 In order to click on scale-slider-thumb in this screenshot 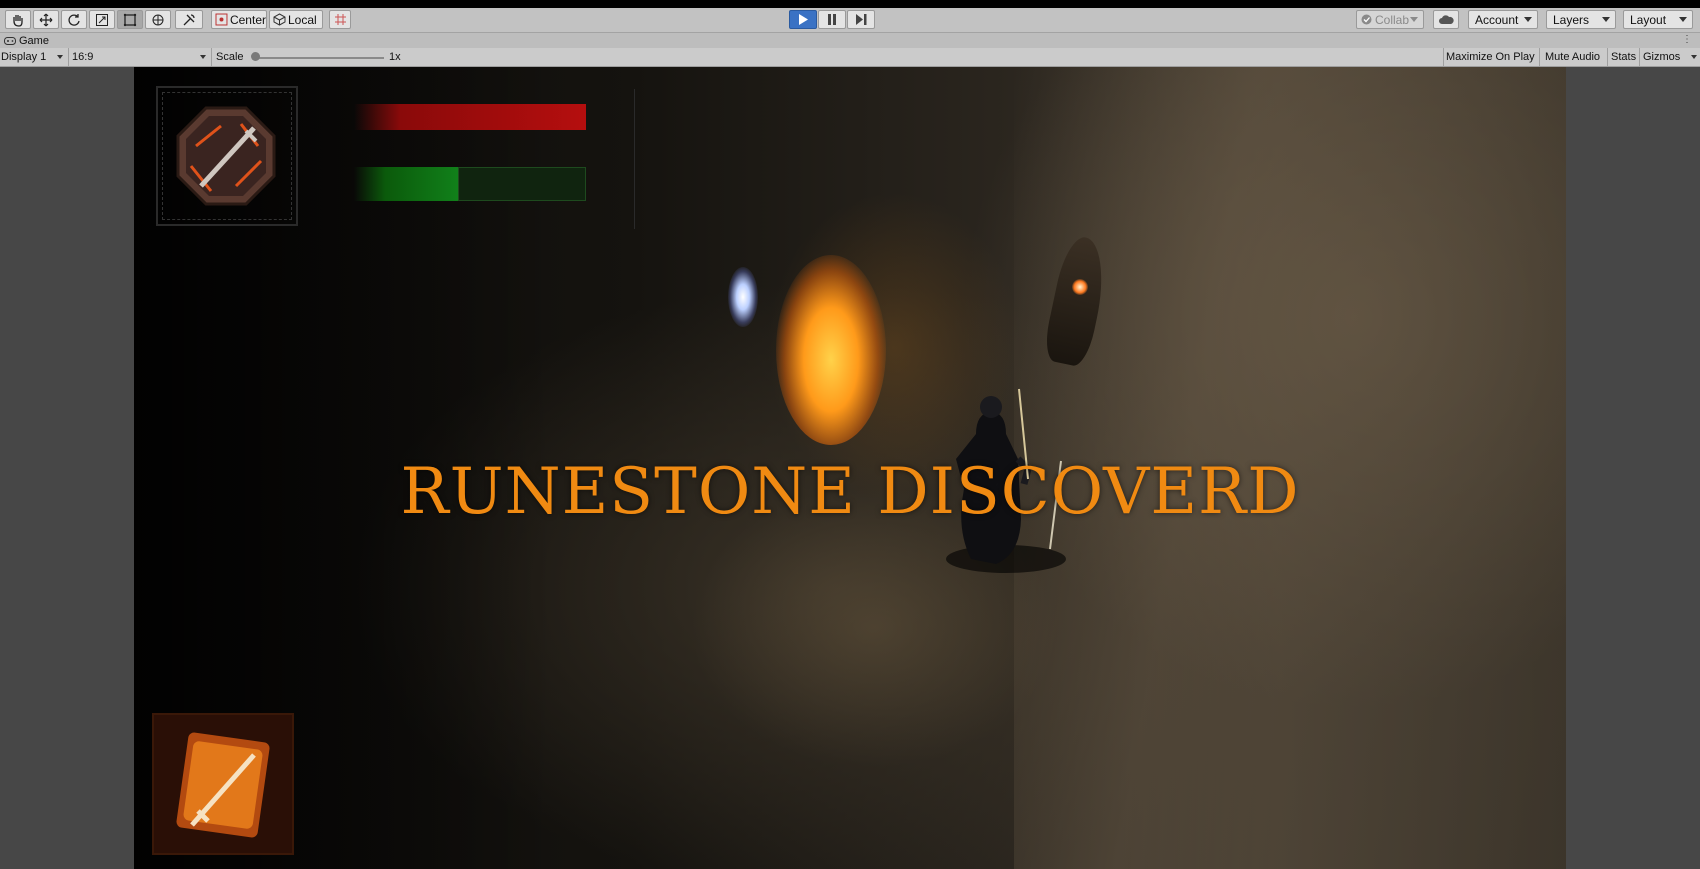, I will do `click(255, 56)`.